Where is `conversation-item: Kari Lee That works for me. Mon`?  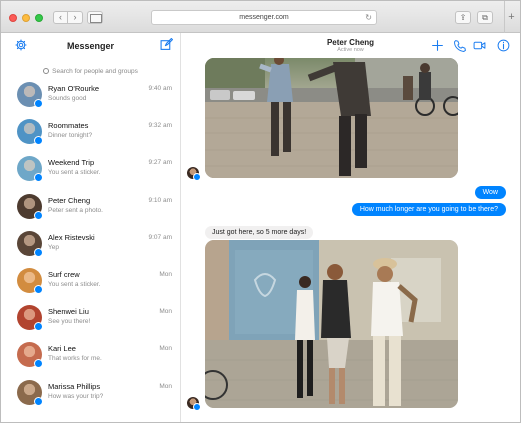 conversation-item: Kari Lee That works for me. Mon is located at coordinates (90, 357).